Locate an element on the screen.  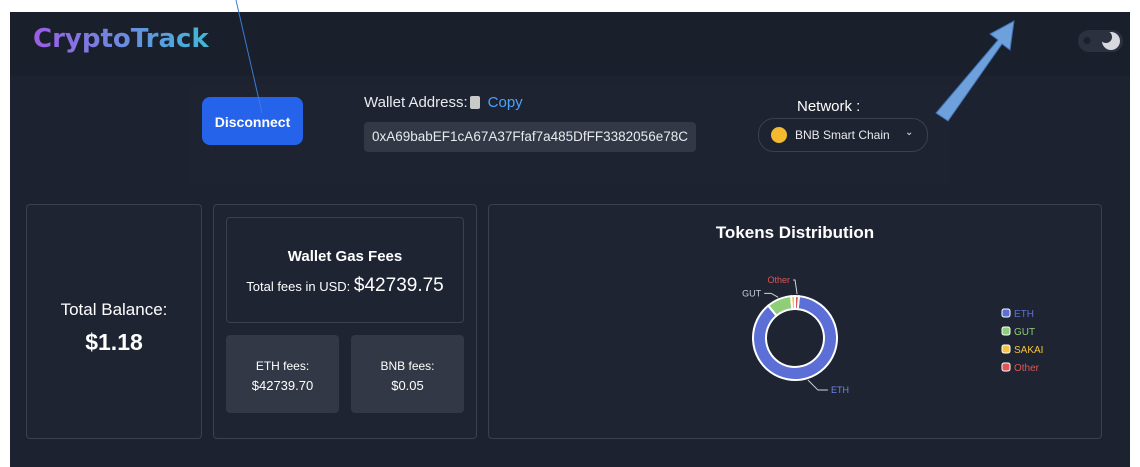
gas-total-label: Total fees in USD: is located at coordinates (298, 286).